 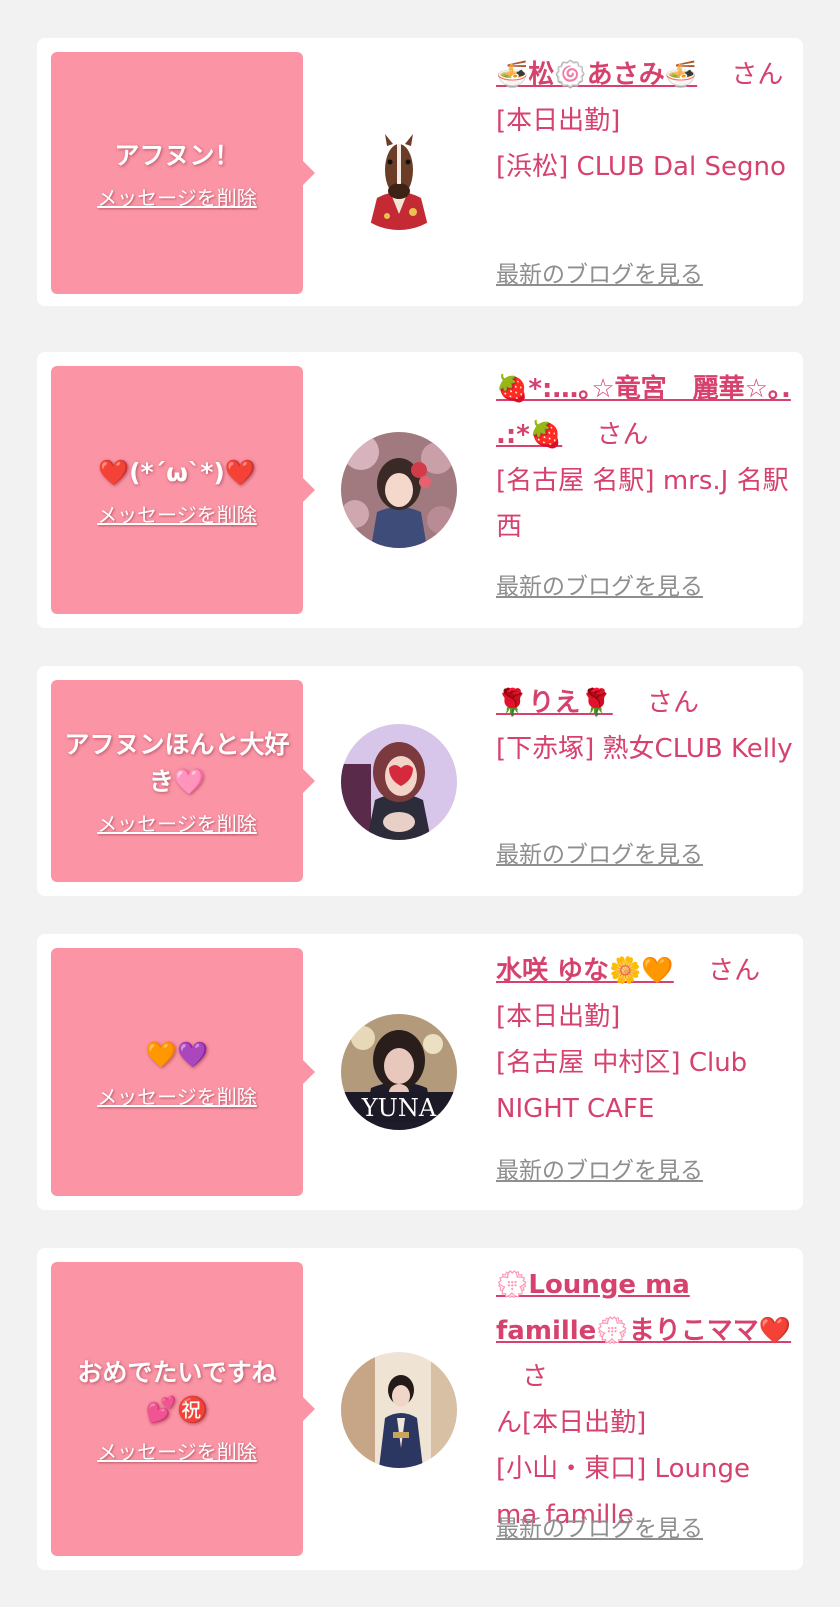 I want to click on shop-label: [浜松] CLUB Dal Segno, so click(x=641, y=167).